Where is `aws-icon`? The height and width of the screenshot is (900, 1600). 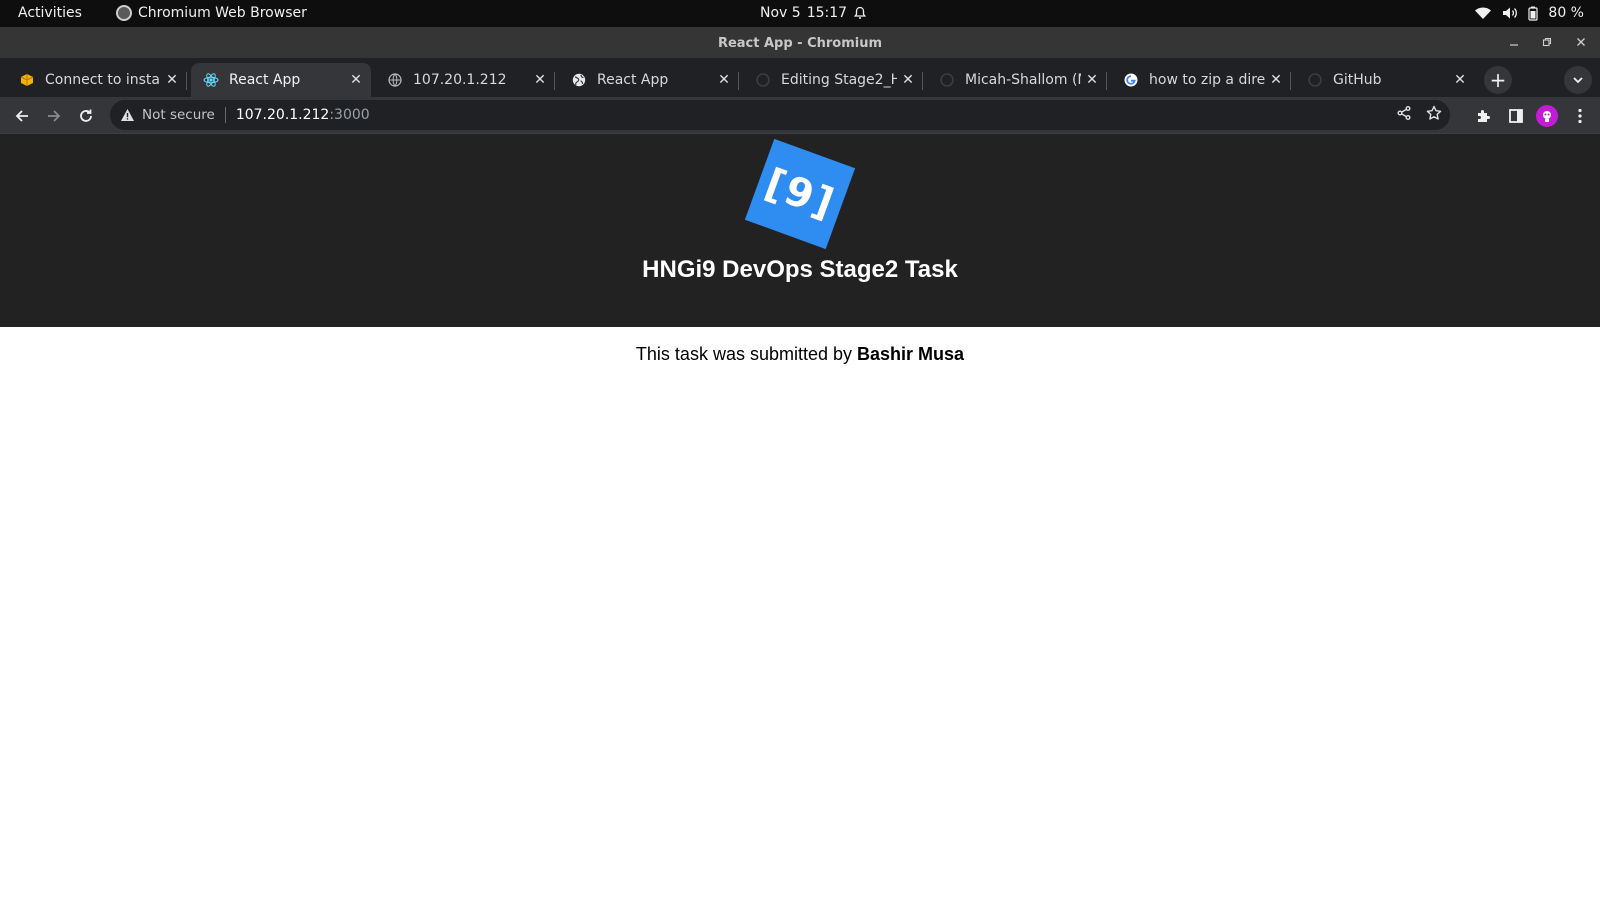 aws-icon is located at coordinates (27, 80).